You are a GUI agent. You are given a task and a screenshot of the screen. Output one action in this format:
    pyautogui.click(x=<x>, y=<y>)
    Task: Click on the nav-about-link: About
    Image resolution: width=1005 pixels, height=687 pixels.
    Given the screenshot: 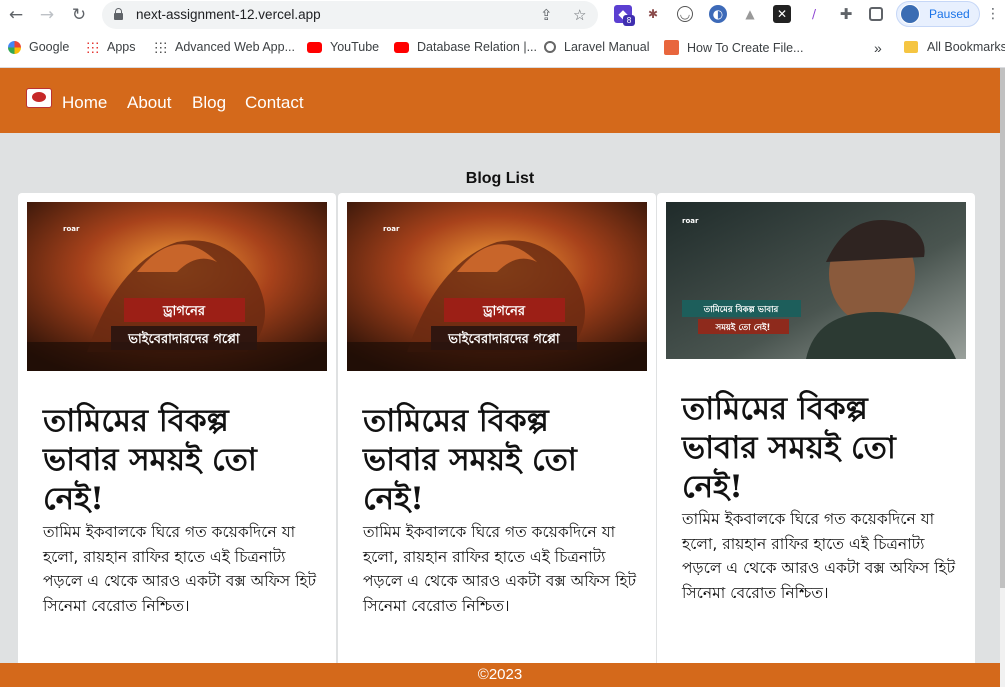 What is the action you would take?
    pyautogui.click(x=149, y=103)
    